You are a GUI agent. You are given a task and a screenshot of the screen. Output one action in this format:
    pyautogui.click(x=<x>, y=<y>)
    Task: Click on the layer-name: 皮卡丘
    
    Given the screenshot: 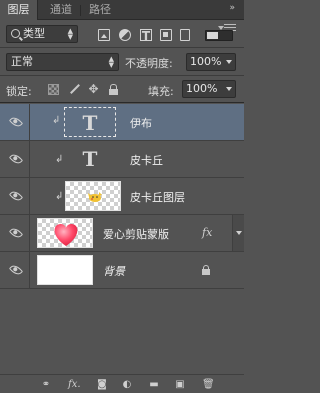 What is the action you would take?
    pyautogui.click(x=146, y=160)
    